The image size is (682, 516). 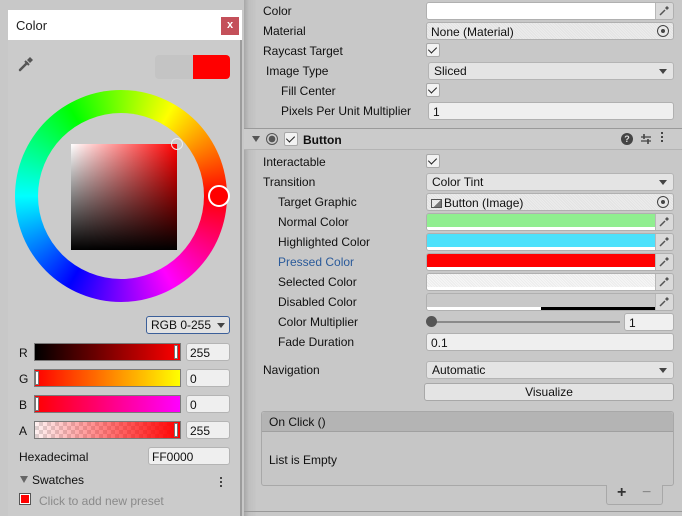 What do you see at coordinates (297, 71) in the screenshot?
I see `image-type-label: Image Type` at bounding box center [297, 71].